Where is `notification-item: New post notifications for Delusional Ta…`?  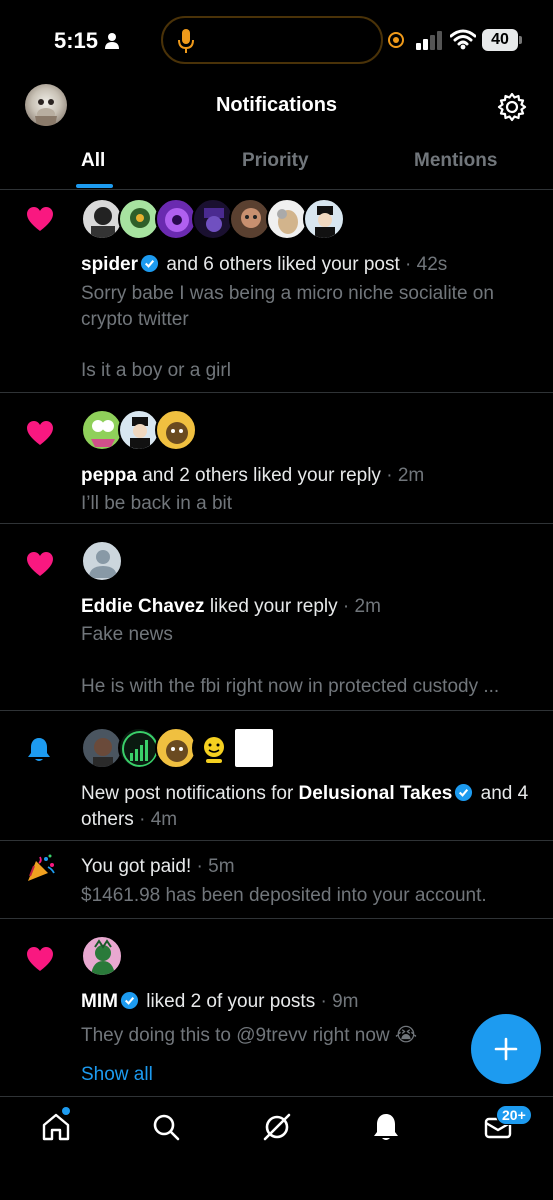 notification-item: New post notifications for Delusional Ta… is located at coordinates (276, 776).